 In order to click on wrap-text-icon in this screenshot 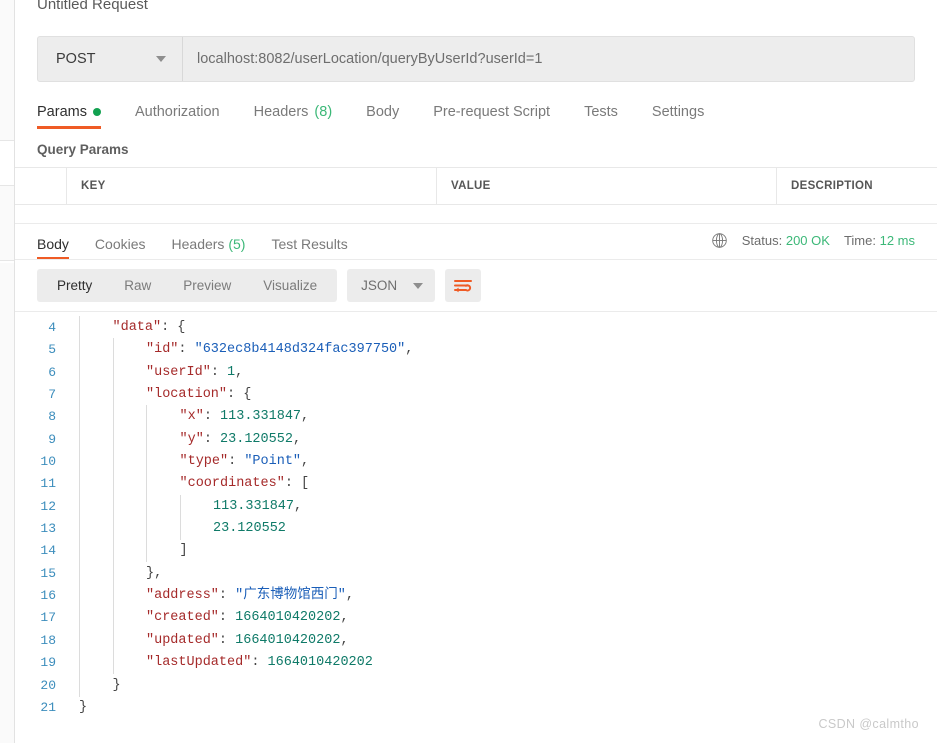, I will do `click(463, 285)`.